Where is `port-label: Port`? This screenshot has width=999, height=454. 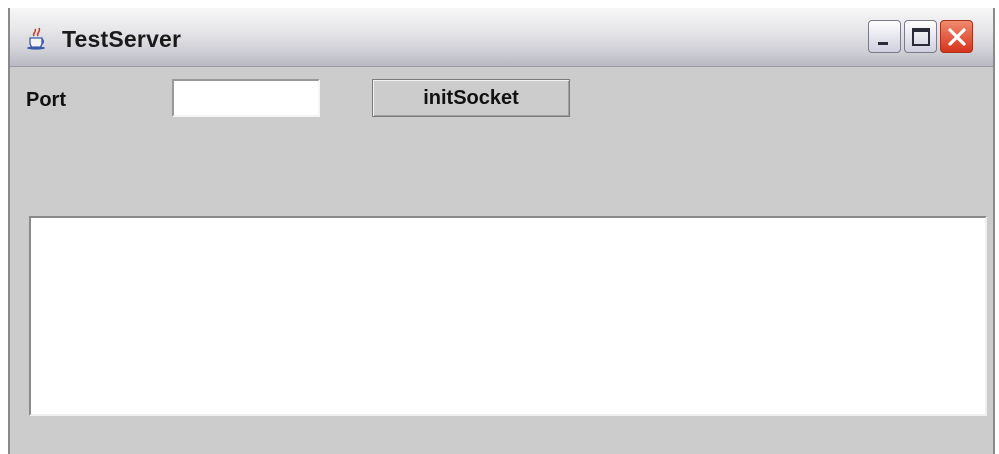
port-label: Port is located at coordinates (46, 100).